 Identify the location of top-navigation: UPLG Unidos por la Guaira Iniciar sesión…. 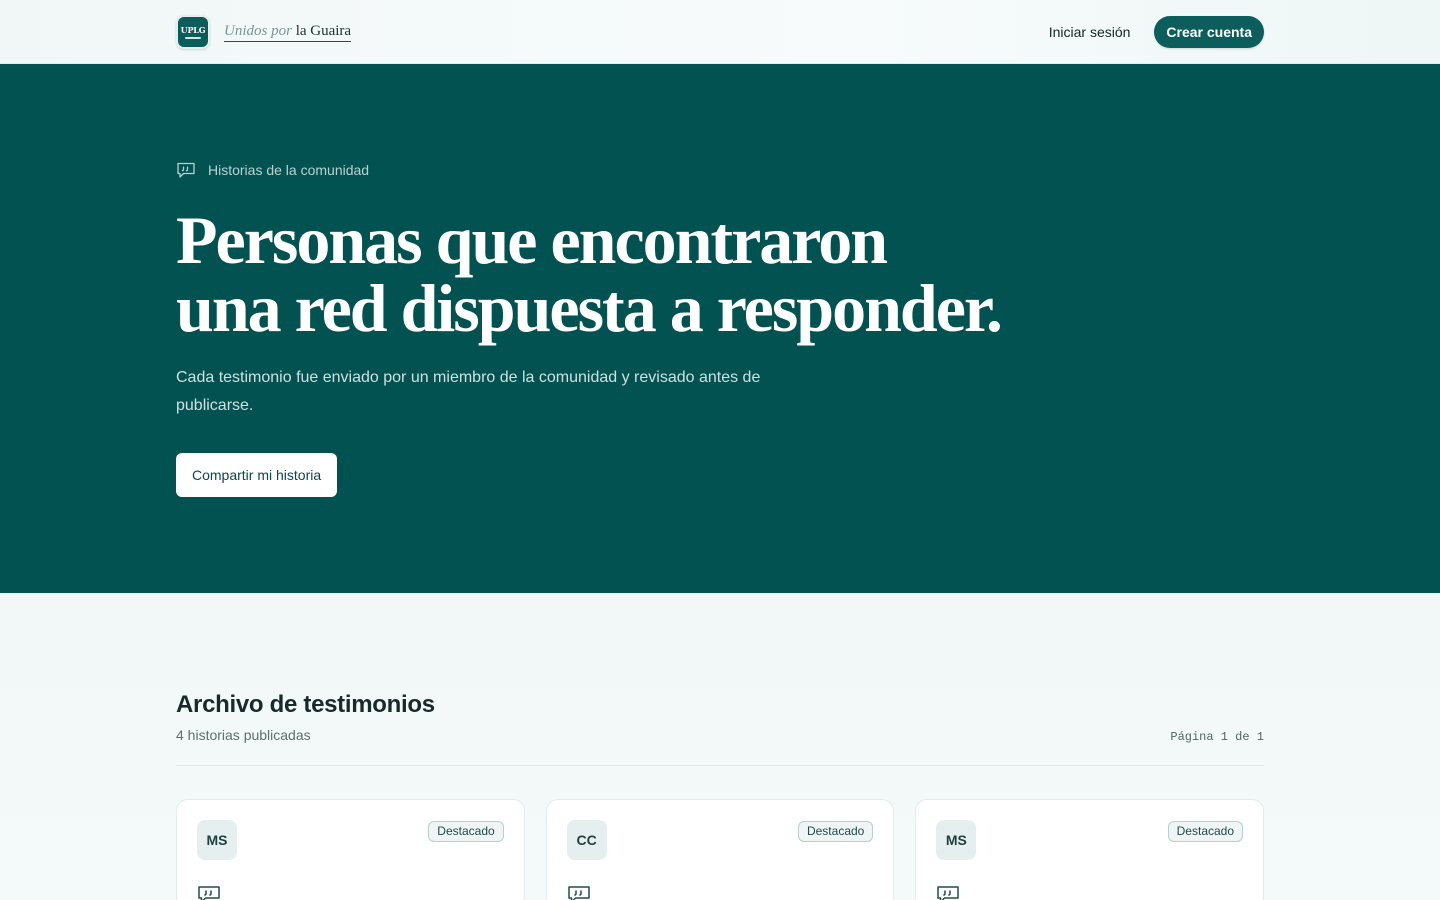
(720, 32).